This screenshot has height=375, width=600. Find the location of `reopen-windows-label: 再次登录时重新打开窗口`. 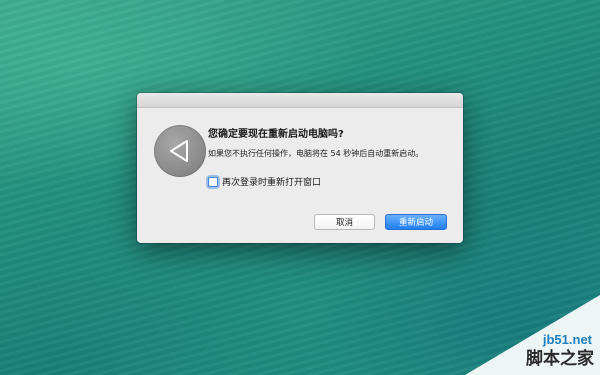

reopen-windows-label: 再次登录时重新打开窗口 is located at coordinates (271, 181).